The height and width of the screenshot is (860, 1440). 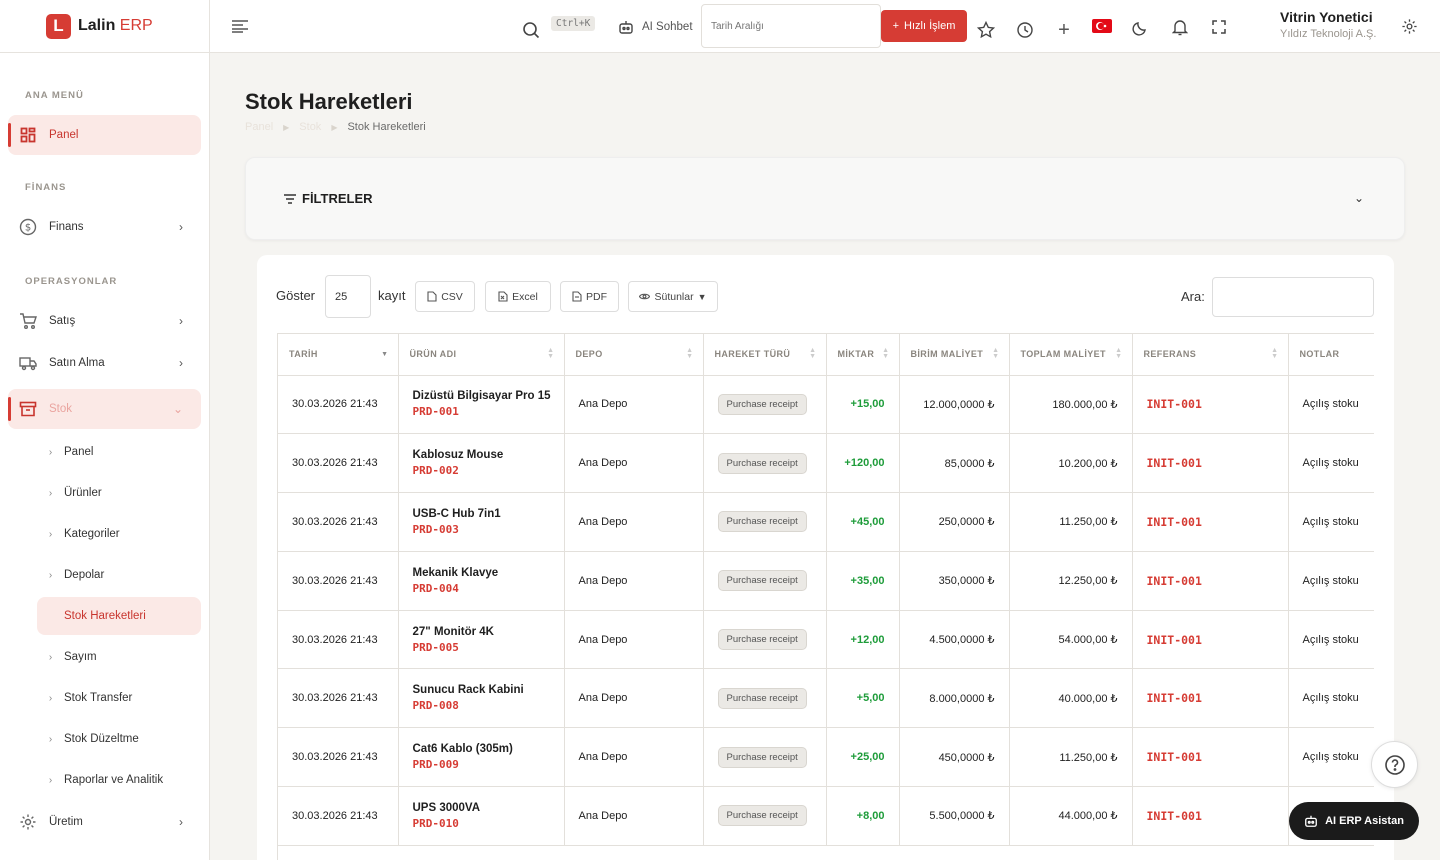 What do you see at coordinates (954, 463) in the screenshot?
I see `cell-unit-cost: 85,0000 ₺` at bounding box center [954, 463].